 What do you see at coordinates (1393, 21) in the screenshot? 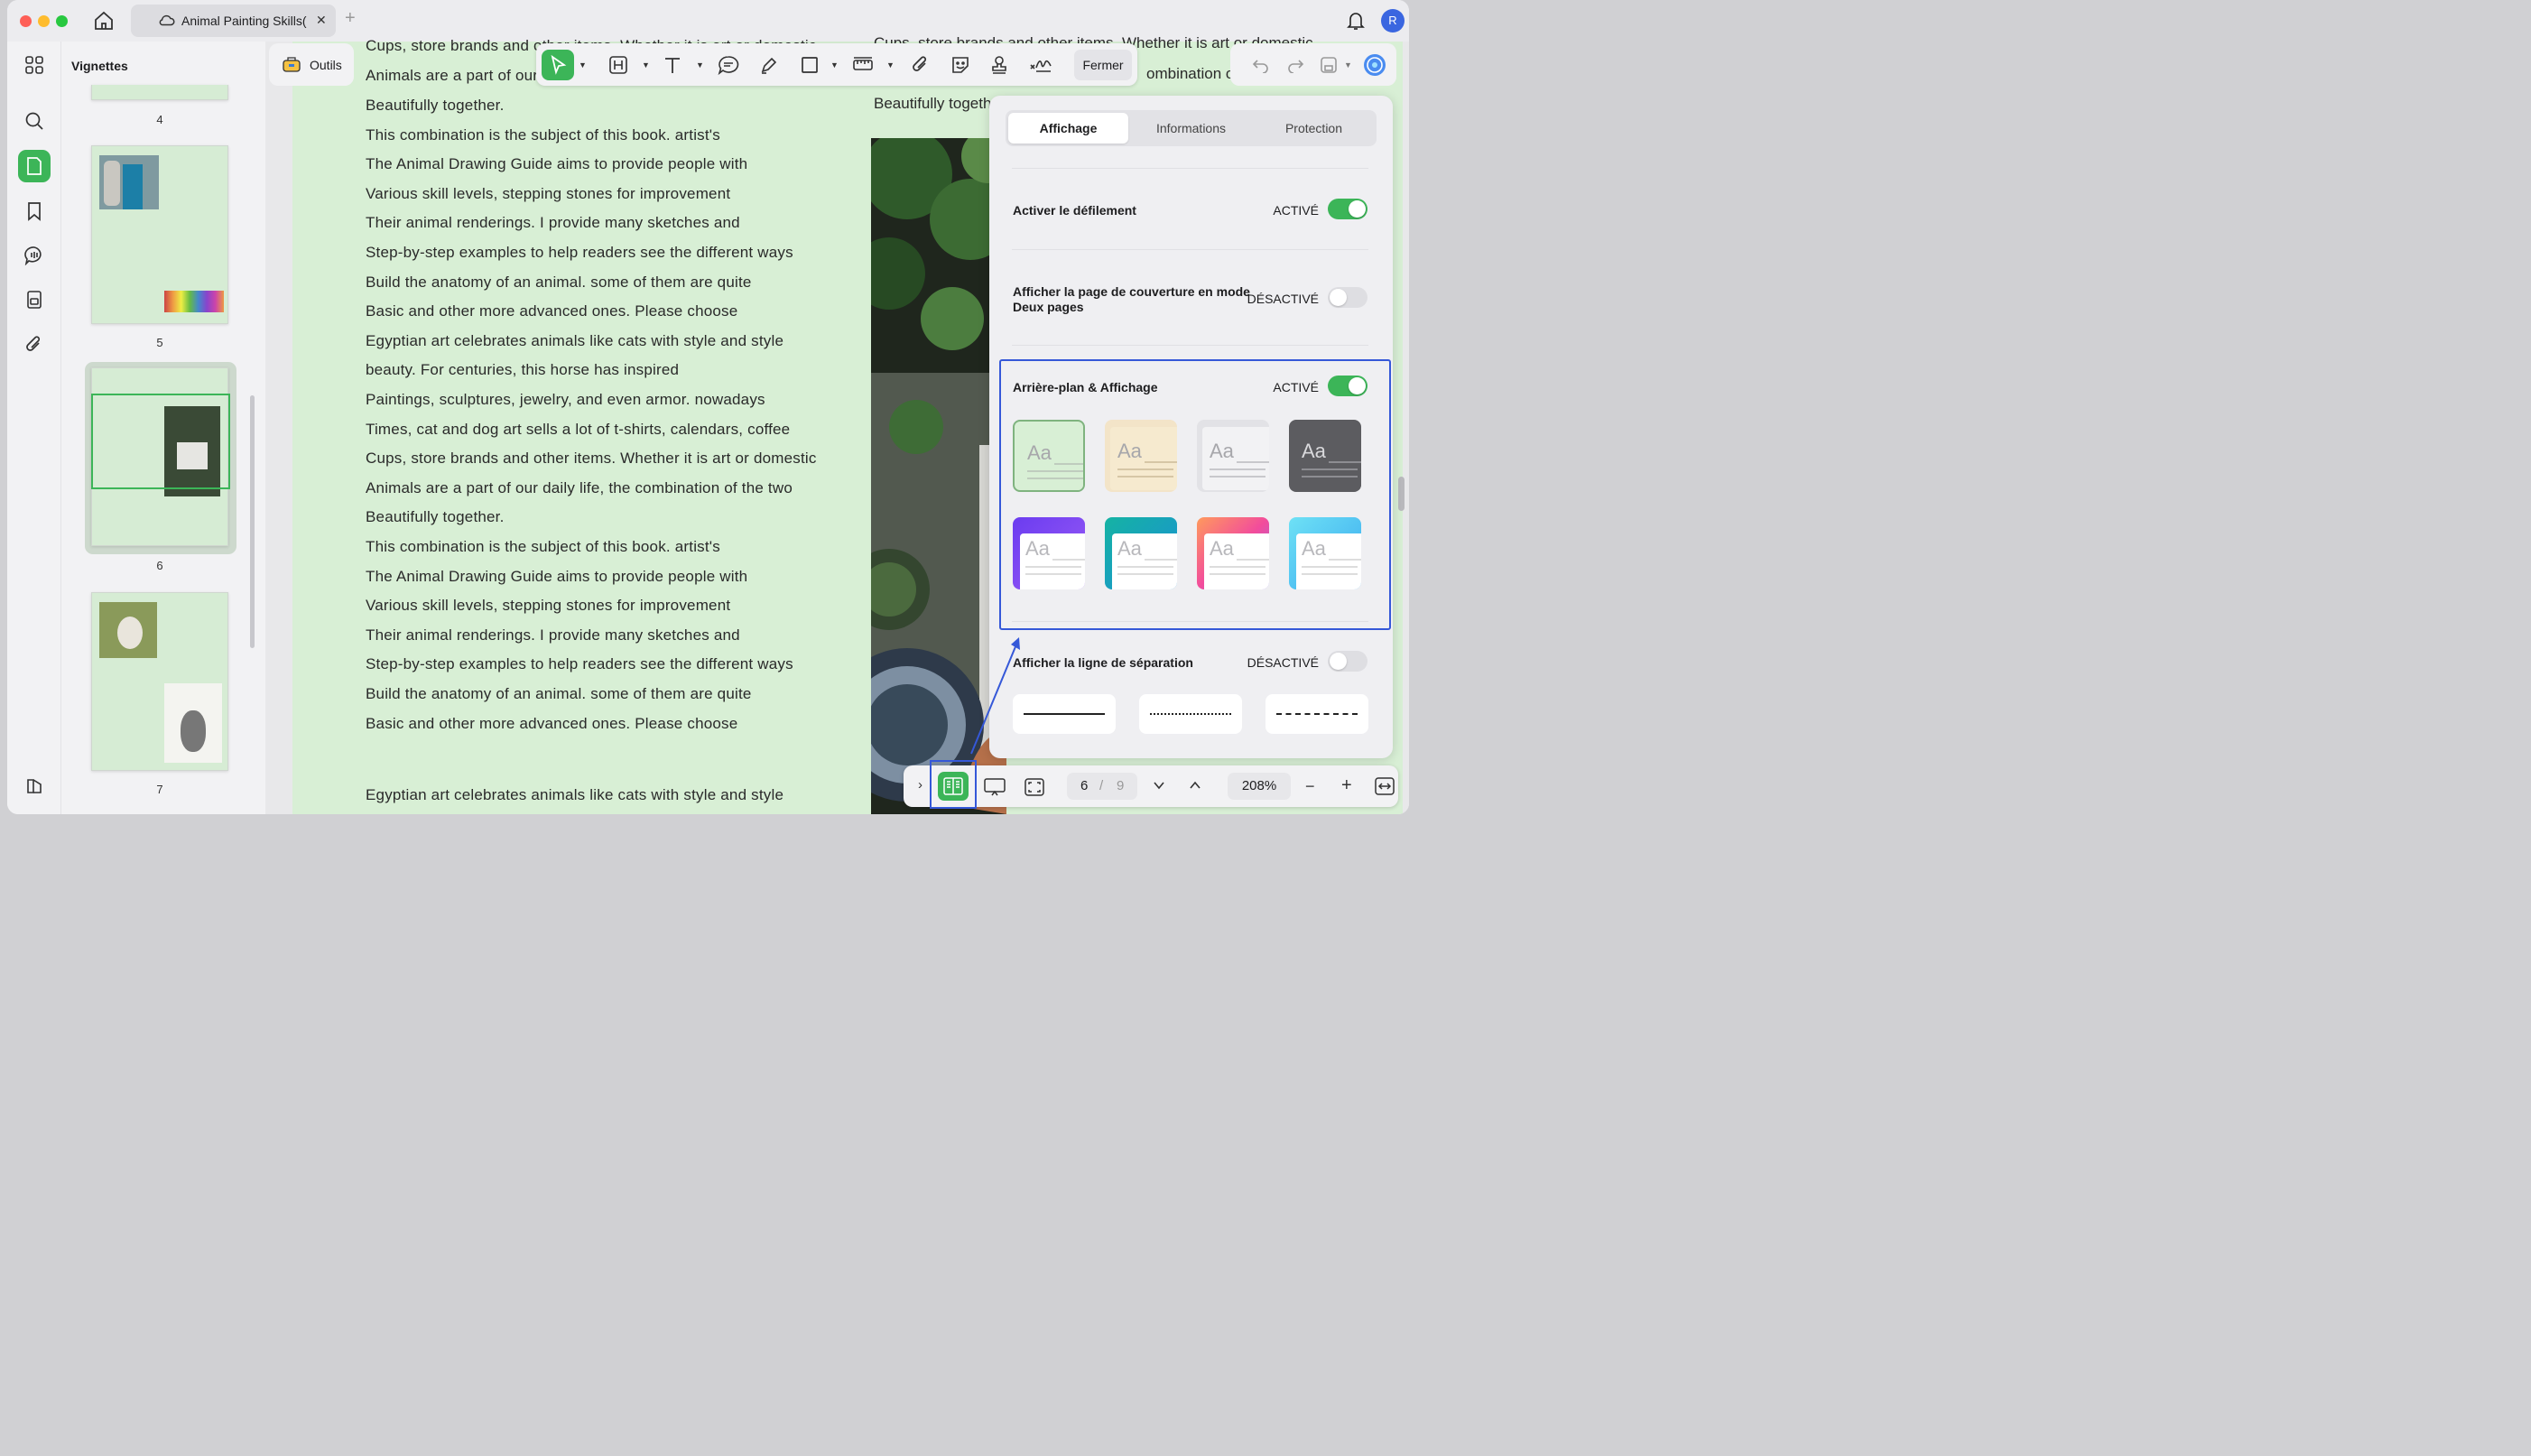
I see `avatar: R` at bounding box center [1393, 21].